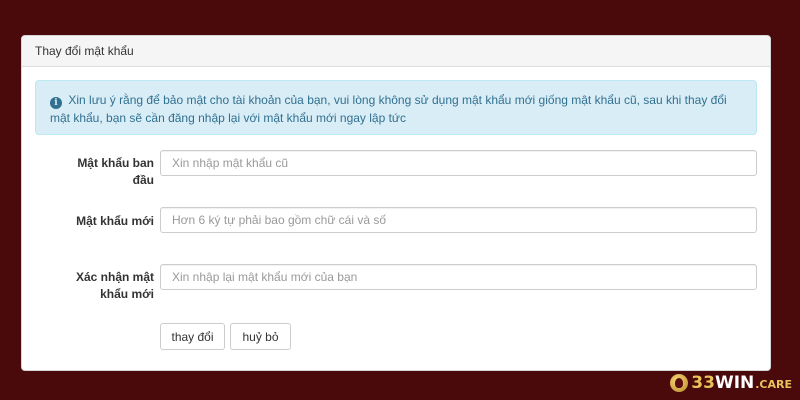 The width and height of the screenshot is (800, 400). I want to click on panel-title: Thay đổi mật khẩu, so click(84, 51).